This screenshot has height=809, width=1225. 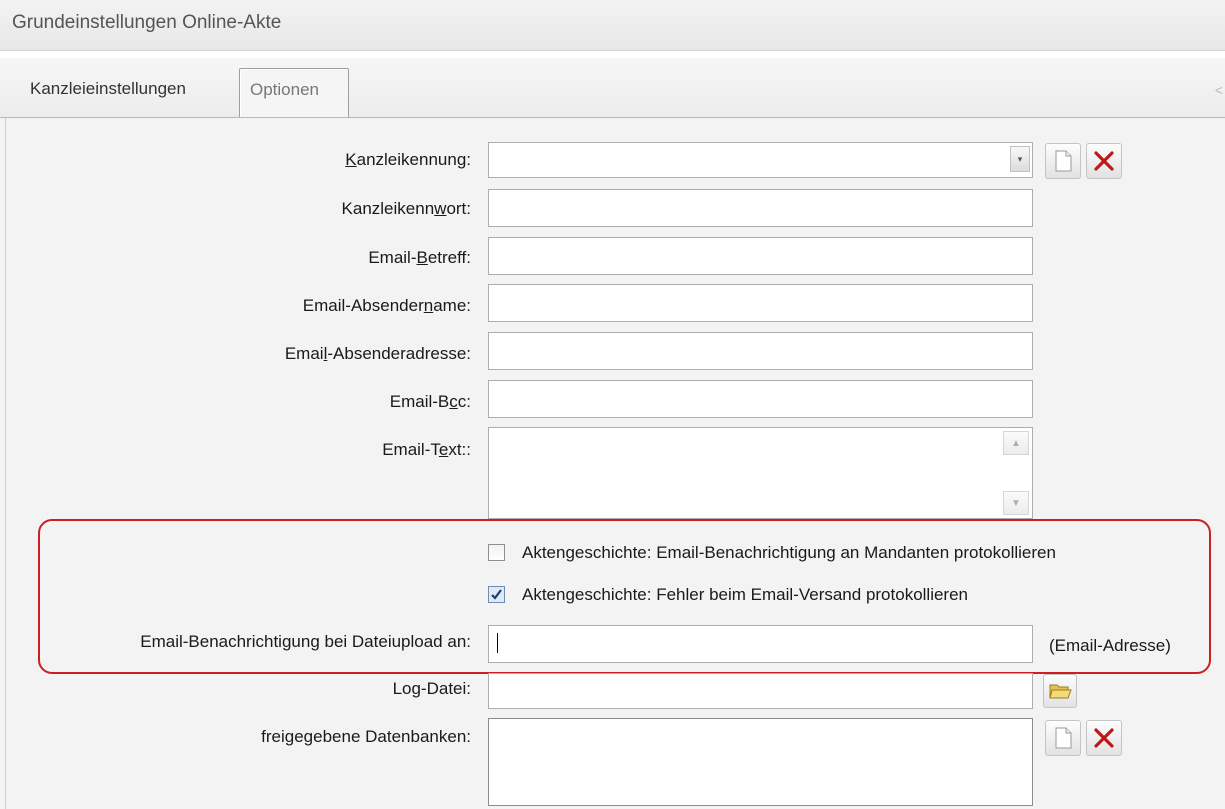 I want to click on email-text-scrollbar: ▲ ▼, so click(x=1016, y=473).